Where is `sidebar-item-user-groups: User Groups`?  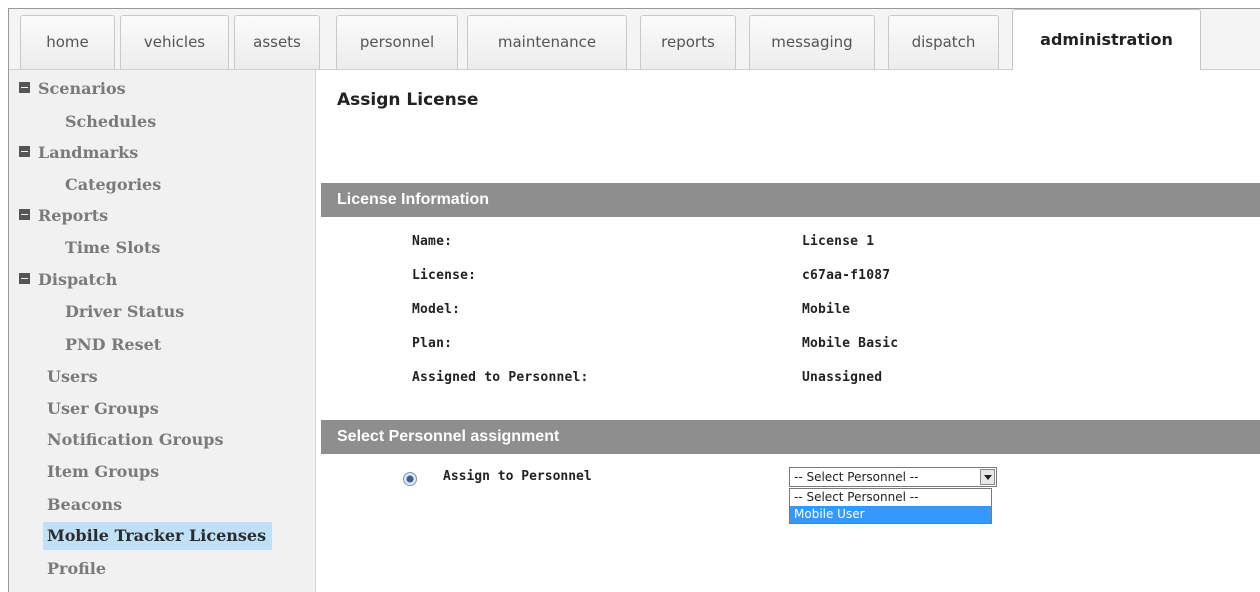 sidebar-item-user-groups: User Groups is located at coordinates (103, 409).